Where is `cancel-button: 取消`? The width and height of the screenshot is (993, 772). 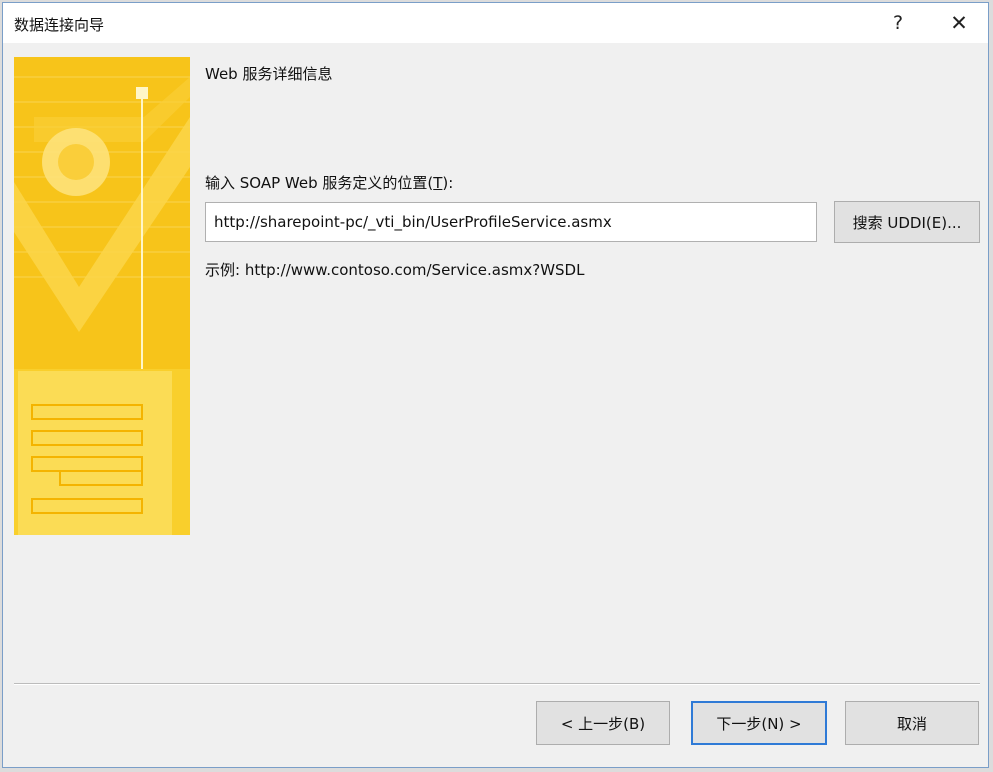
cancel-button: 取消 is located at coordinates (912, 723).